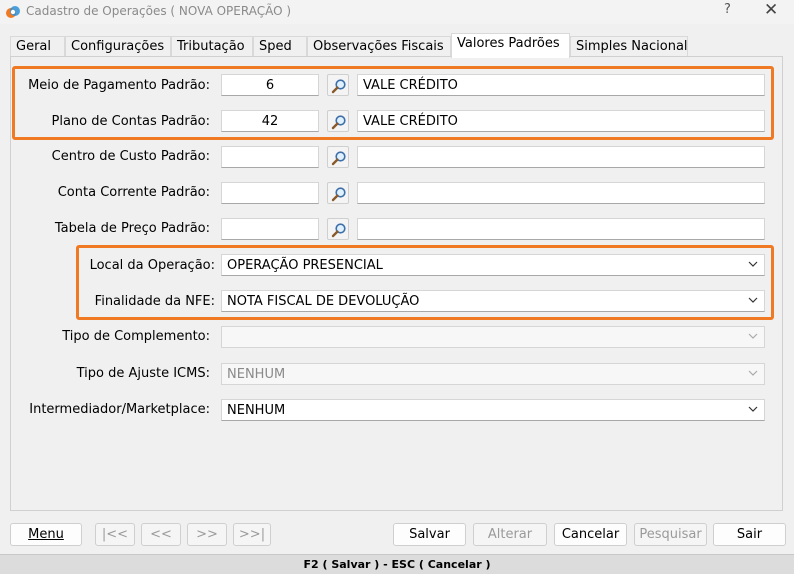 The height and width of the screenshot is (574, 794). What do you see at coordinates (207, 534) in the screenshot?
I see `next-record-button: >>` at bounding box center [207, 534].